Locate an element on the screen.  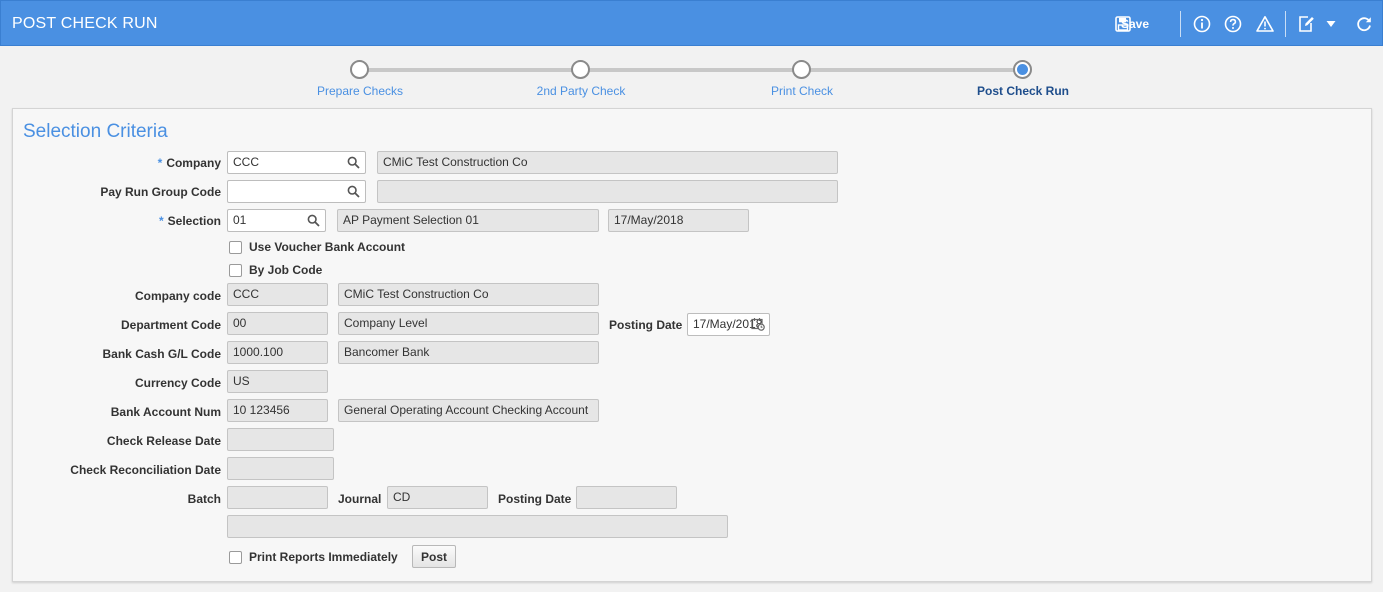
selection-date: 17/May/2018 is located at coordinates (678, 220).